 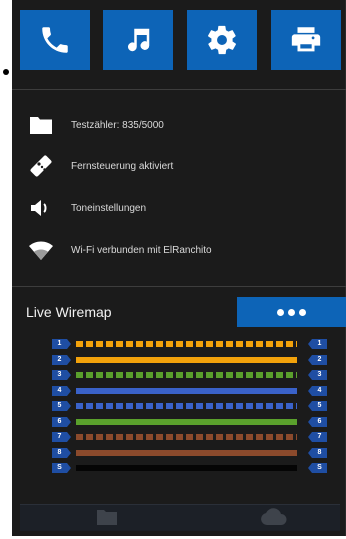 I want to click on wire-row: 44, so click(x=189, y=390).